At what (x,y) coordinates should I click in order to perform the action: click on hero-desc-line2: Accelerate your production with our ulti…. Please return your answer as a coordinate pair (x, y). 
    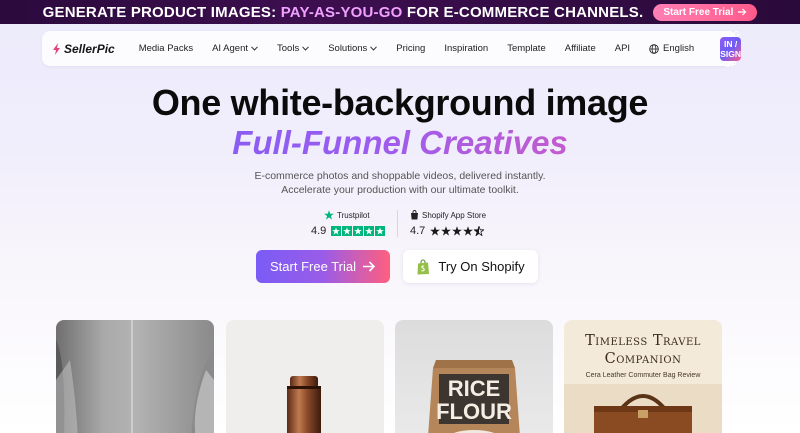
    Looking at the image, I should click on (400, 189).